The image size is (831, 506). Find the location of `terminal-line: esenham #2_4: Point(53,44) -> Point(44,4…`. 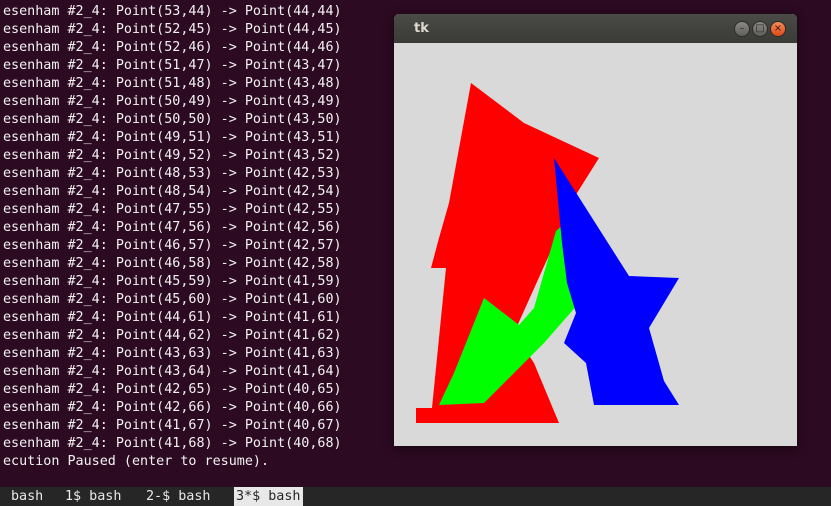

terminal-line: esenham #2_4: Point(53,44) -> Point(44,4… is located at coordinates (172, 11).